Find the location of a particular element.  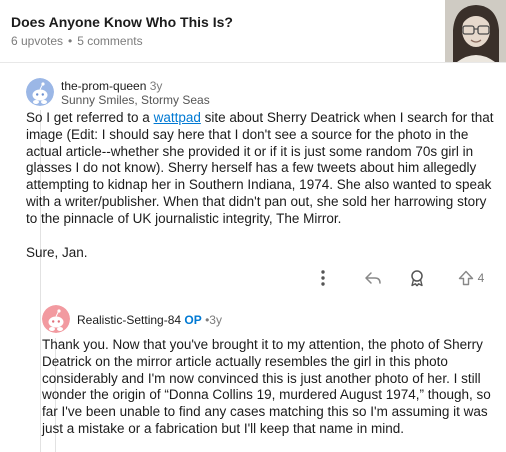

user-flair: Sunny Smiles, Stormy Seas is located at coordinates (135, 100).